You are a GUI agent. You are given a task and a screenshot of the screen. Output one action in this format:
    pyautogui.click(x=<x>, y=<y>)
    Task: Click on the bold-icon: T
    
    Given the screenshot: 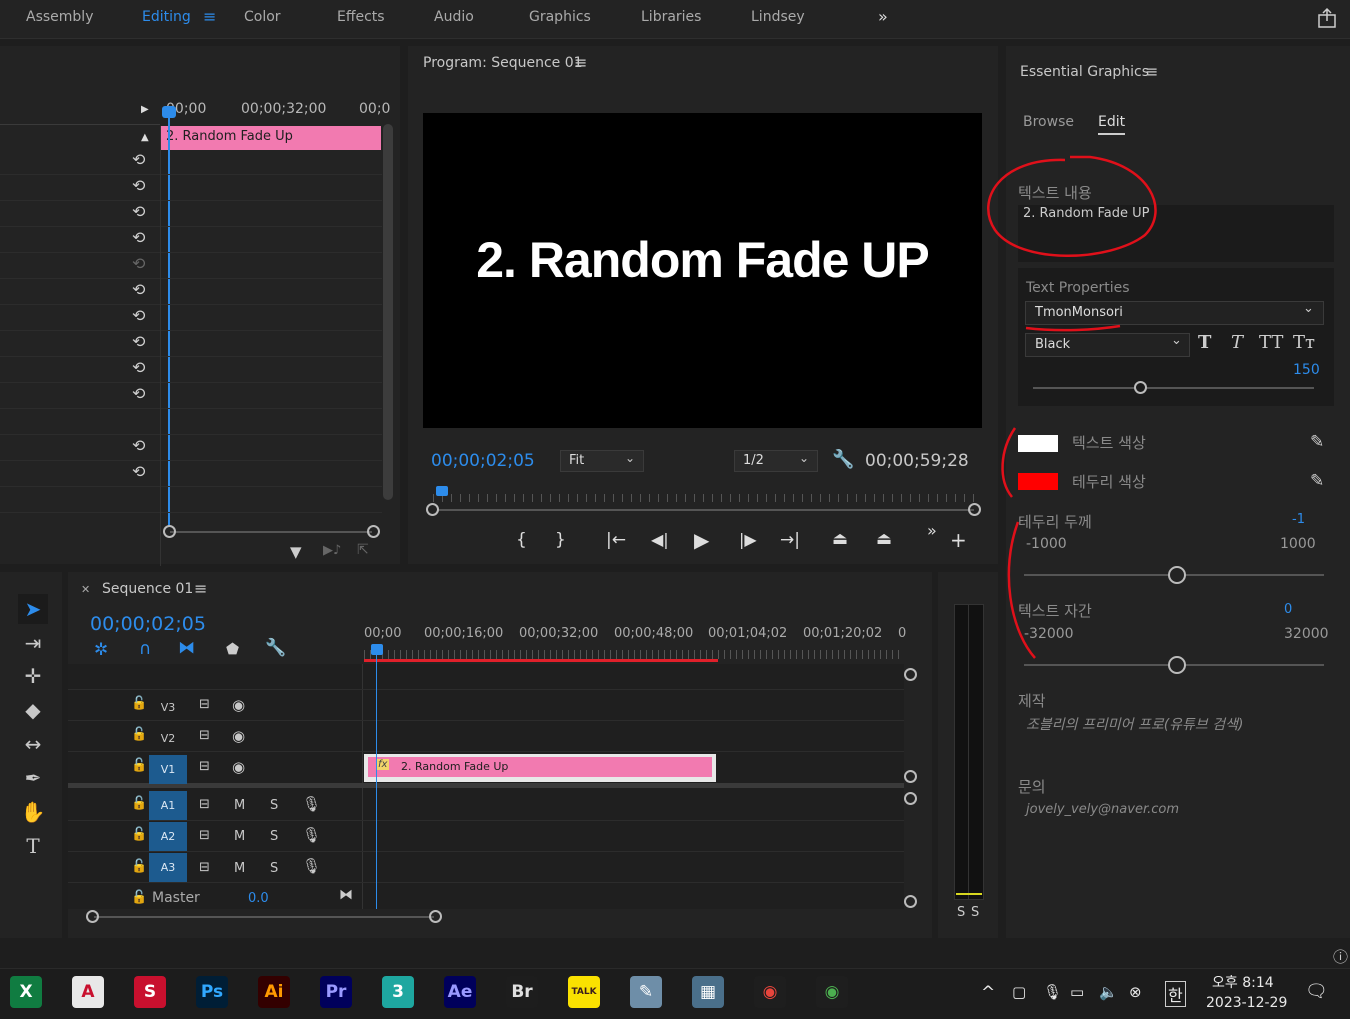 What is the action you would take?
    pyautogui.click(x=1204, y=342)
    